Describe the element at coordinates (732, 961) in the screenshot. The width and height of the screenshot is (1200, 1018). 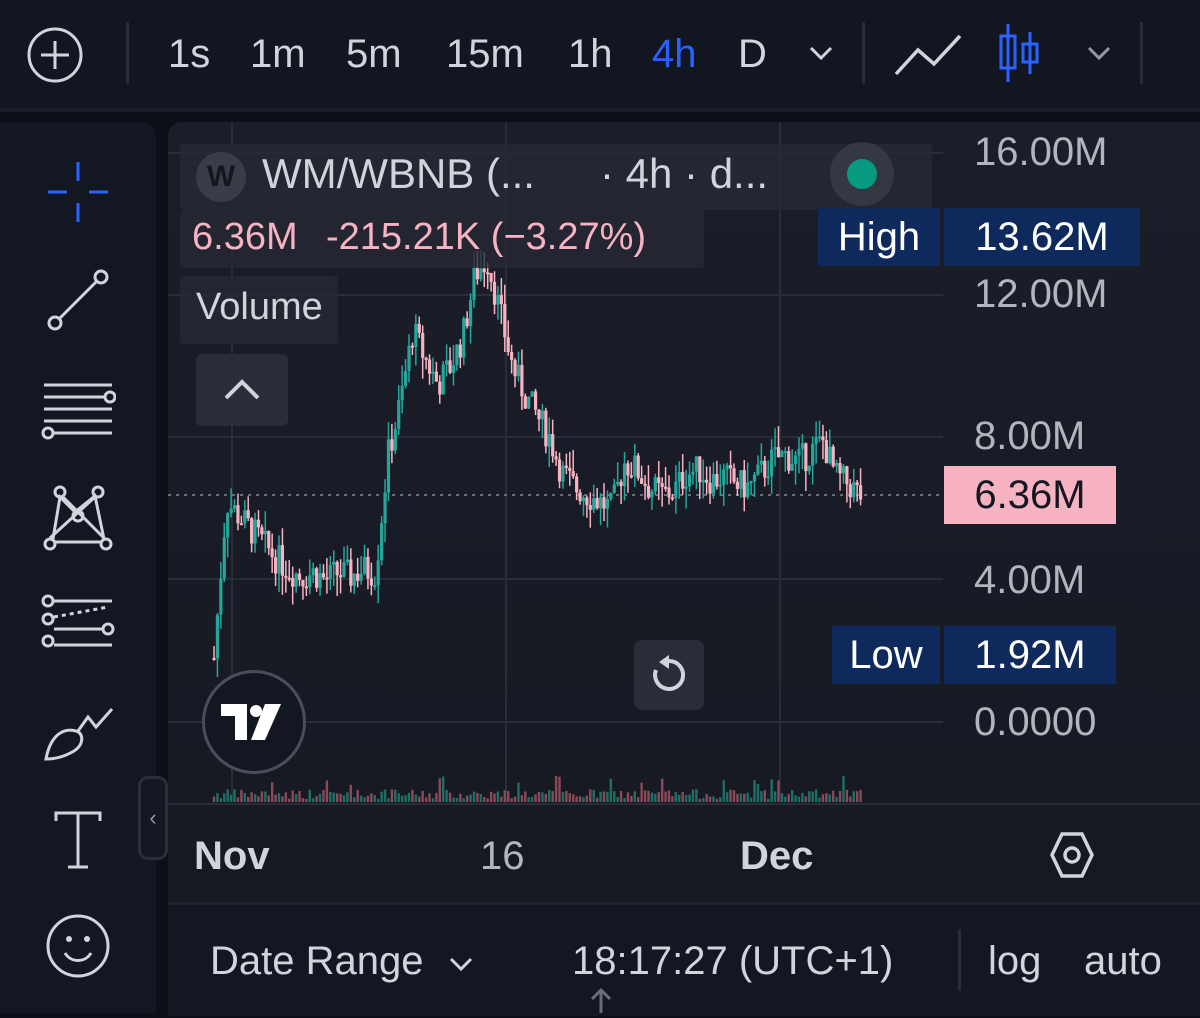
I see `clock: 18:17:27 (UTC+1)` at that location.